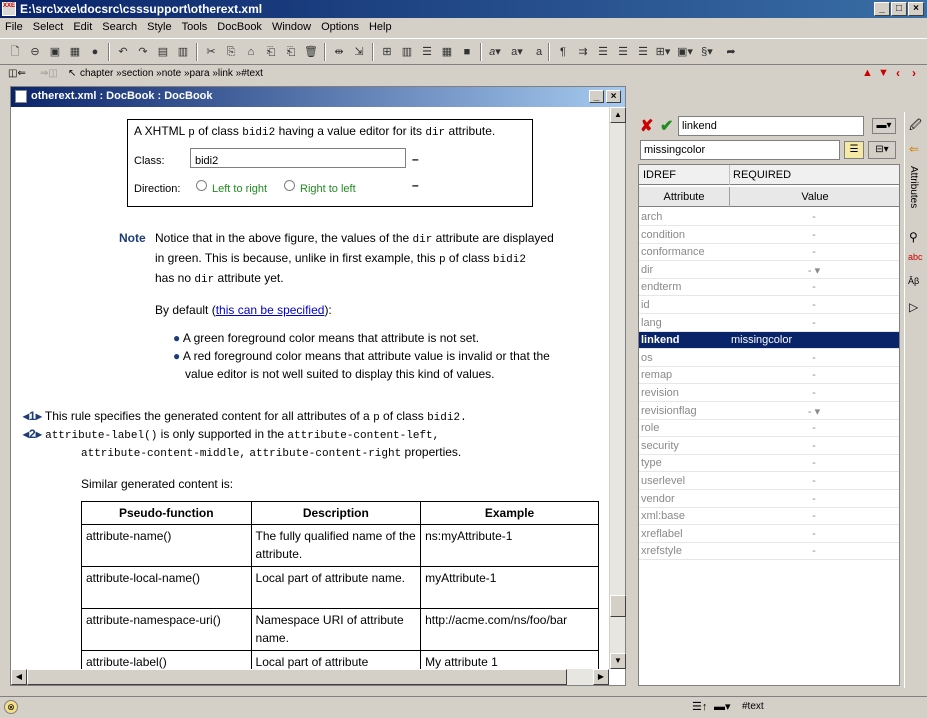 The width and height of the screenshot is (927, 718). I want to click on horizontal-scrollbar: ◀ ▶, so click(310, 677).